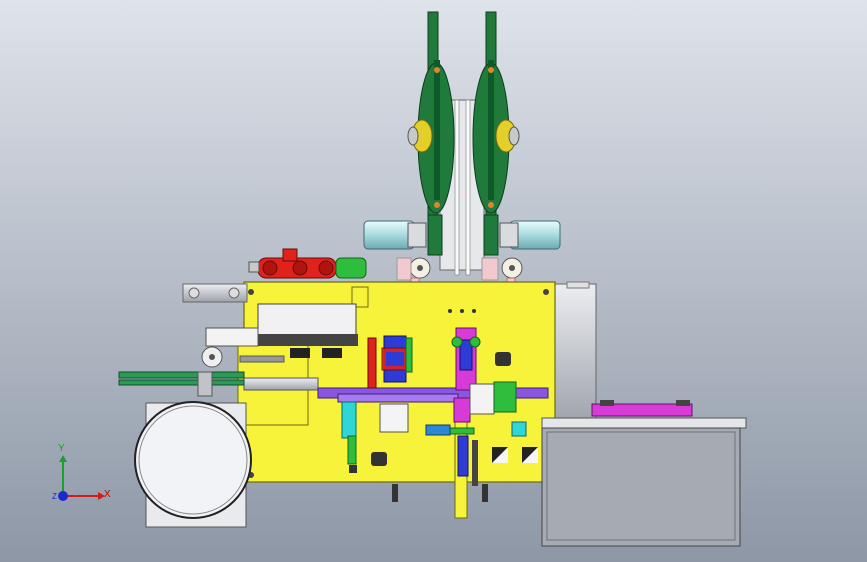  I want to click on circular-drum, so click(193, 464).